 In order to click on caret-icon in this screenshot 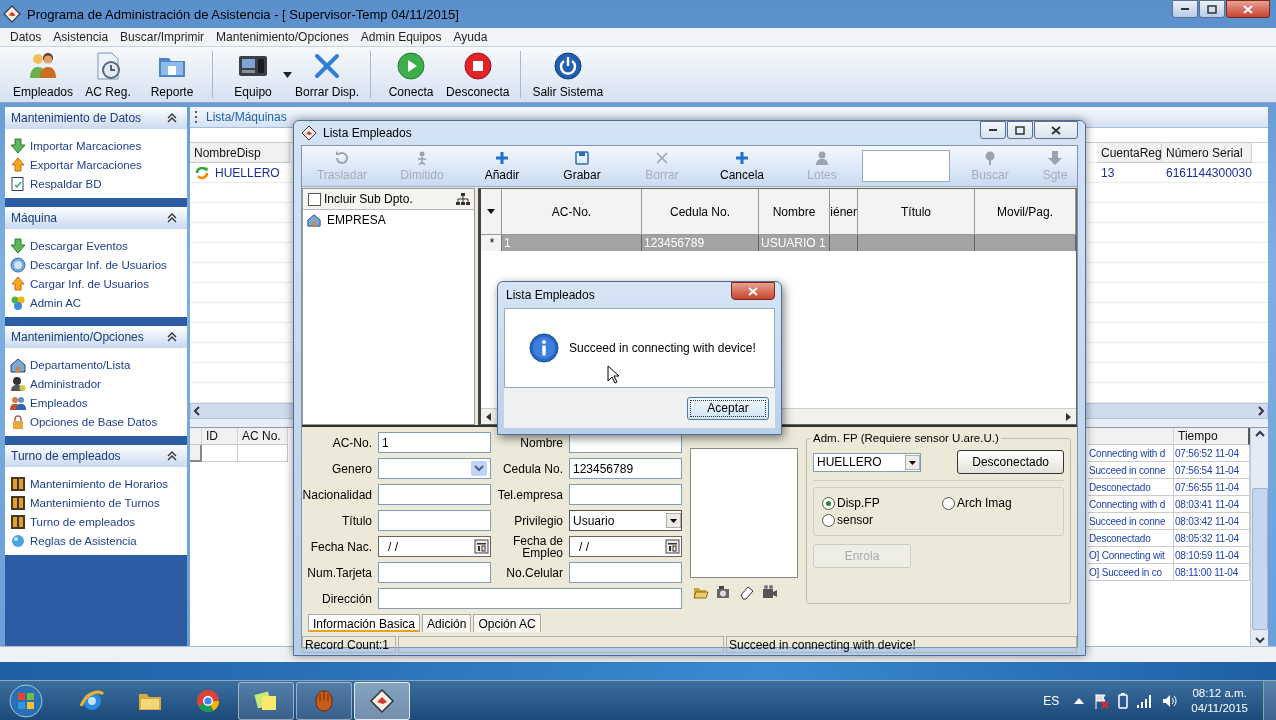, I will do `click(288, 74)`.